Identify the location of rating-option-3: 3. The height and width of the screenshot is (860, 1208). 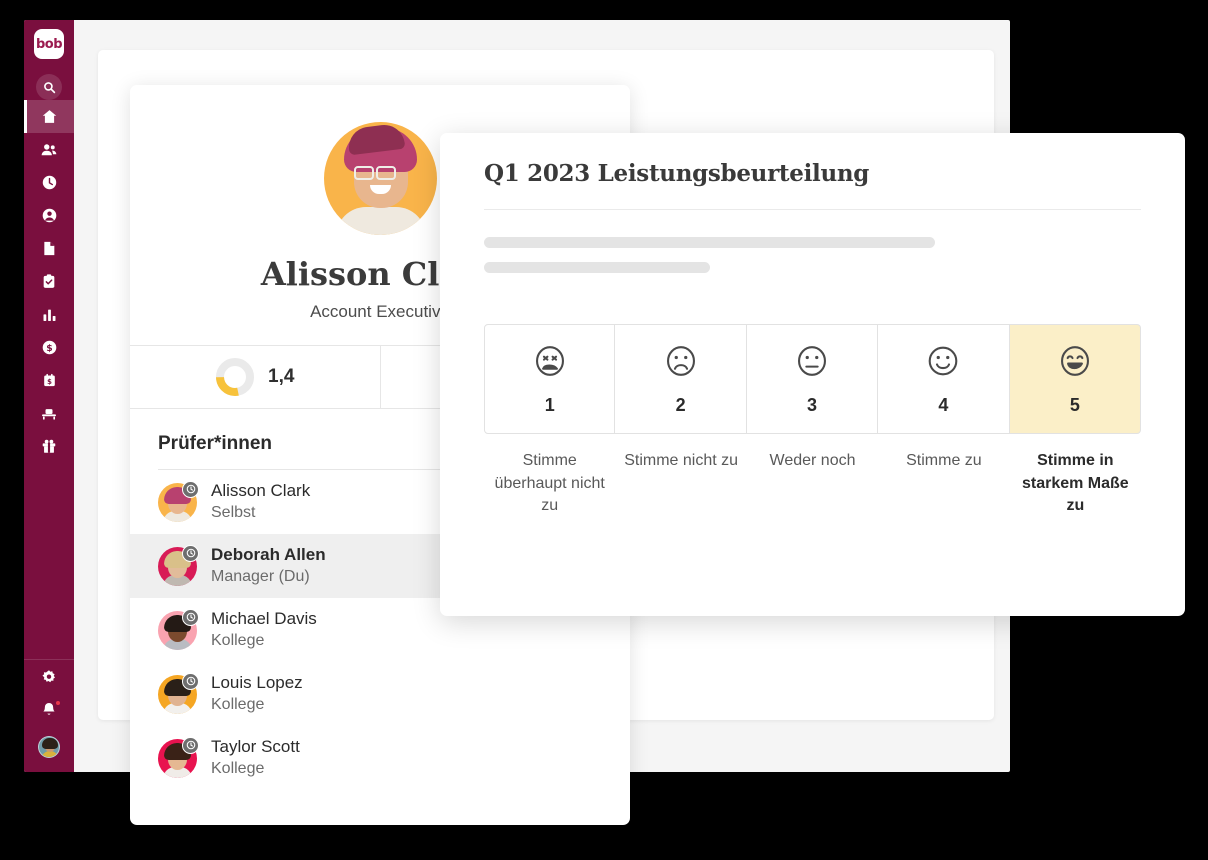
(812, 379).